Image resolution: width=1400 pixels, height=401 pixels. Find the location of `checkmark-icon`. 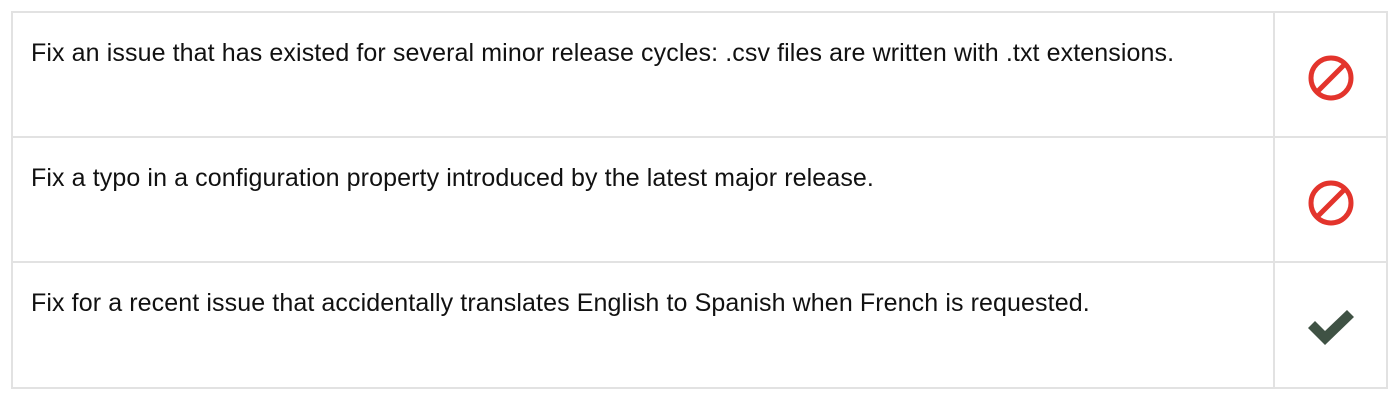

checkmark-icon is located at coordinates (1330, 327).